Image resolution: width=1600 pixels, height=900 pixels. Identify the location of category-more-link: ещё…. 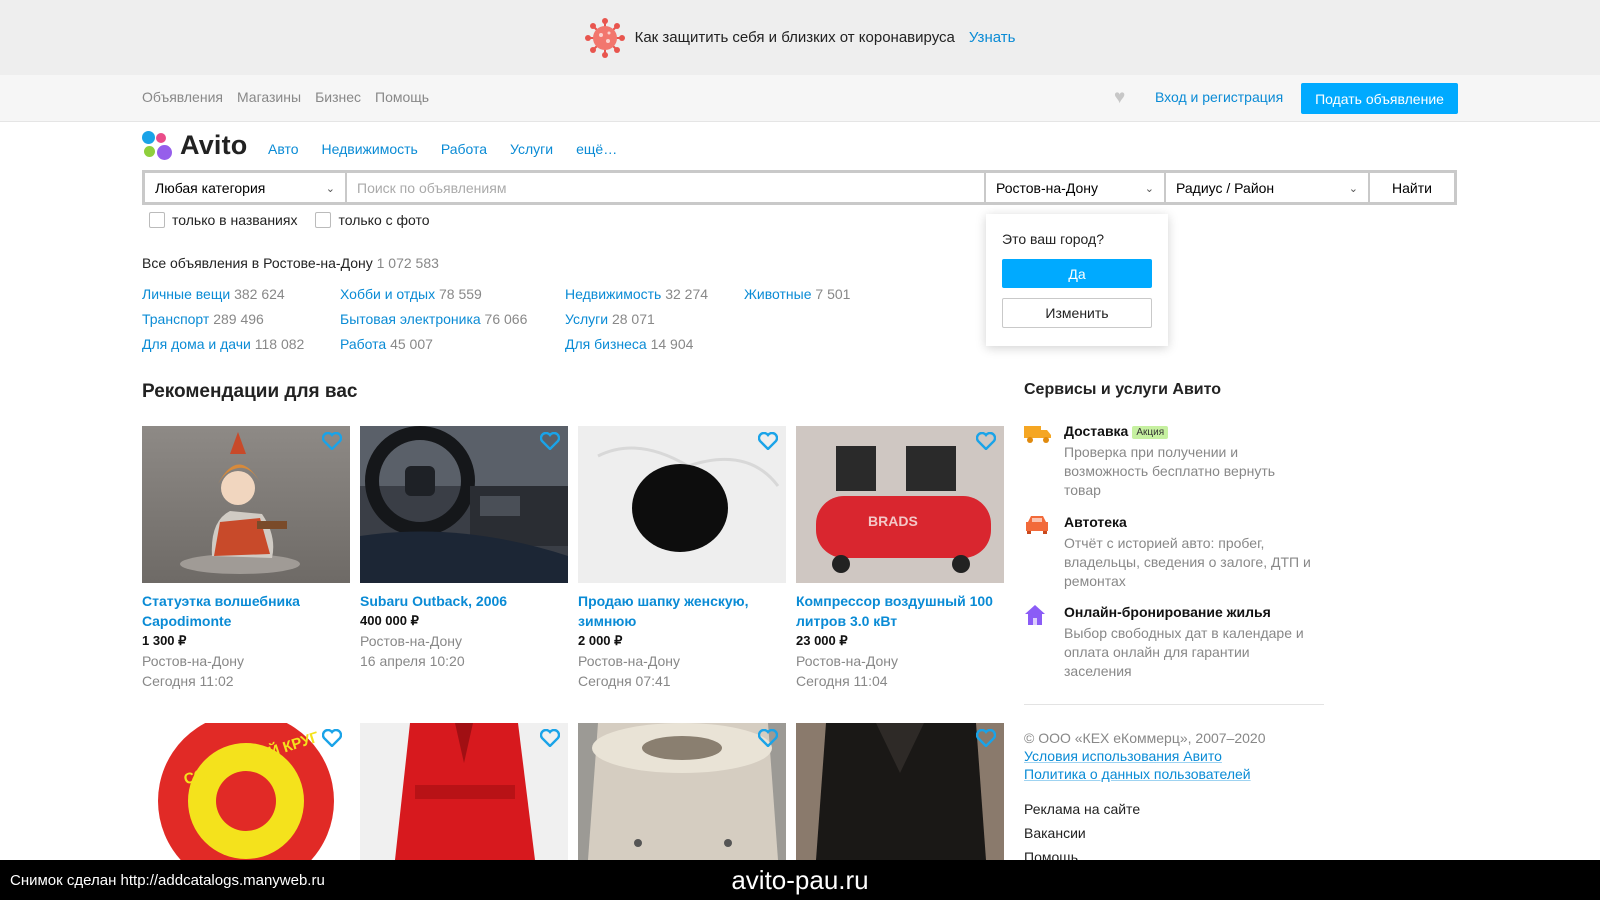
(596, 149).